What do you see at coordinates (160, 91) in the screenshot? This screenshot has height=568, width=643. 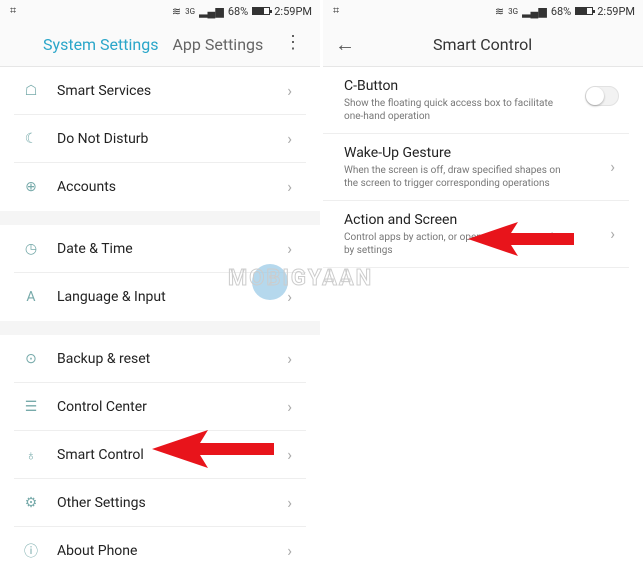 I see `settings-item-smart-services: ☖ Smart Services ›` at bounding box center [160, 91].